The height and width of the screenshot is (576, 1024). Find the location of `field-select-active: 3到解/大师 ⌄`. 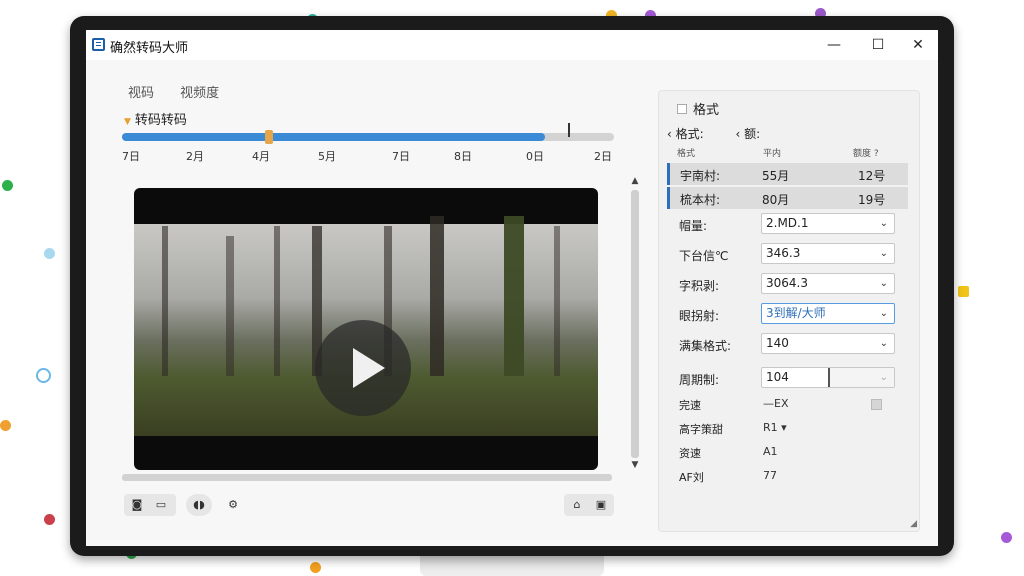

field-select-active: 3到解/大师 ⌄ is located at coordinates (828, 313).